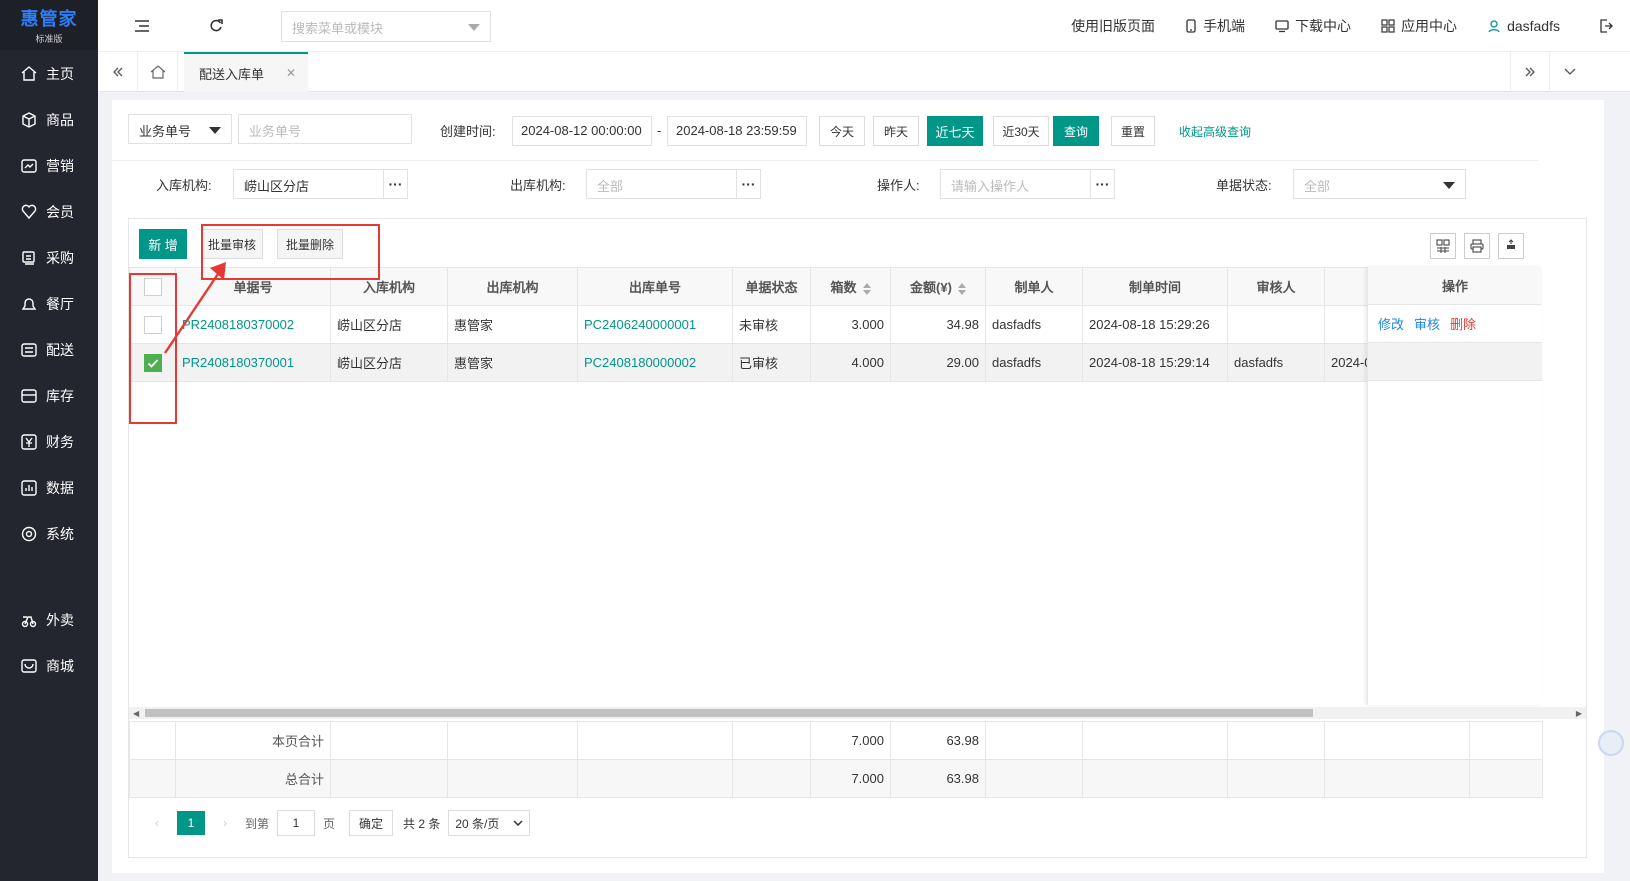  I want to click on brand-logo: 惠管家 标准版, so click(49, 25).